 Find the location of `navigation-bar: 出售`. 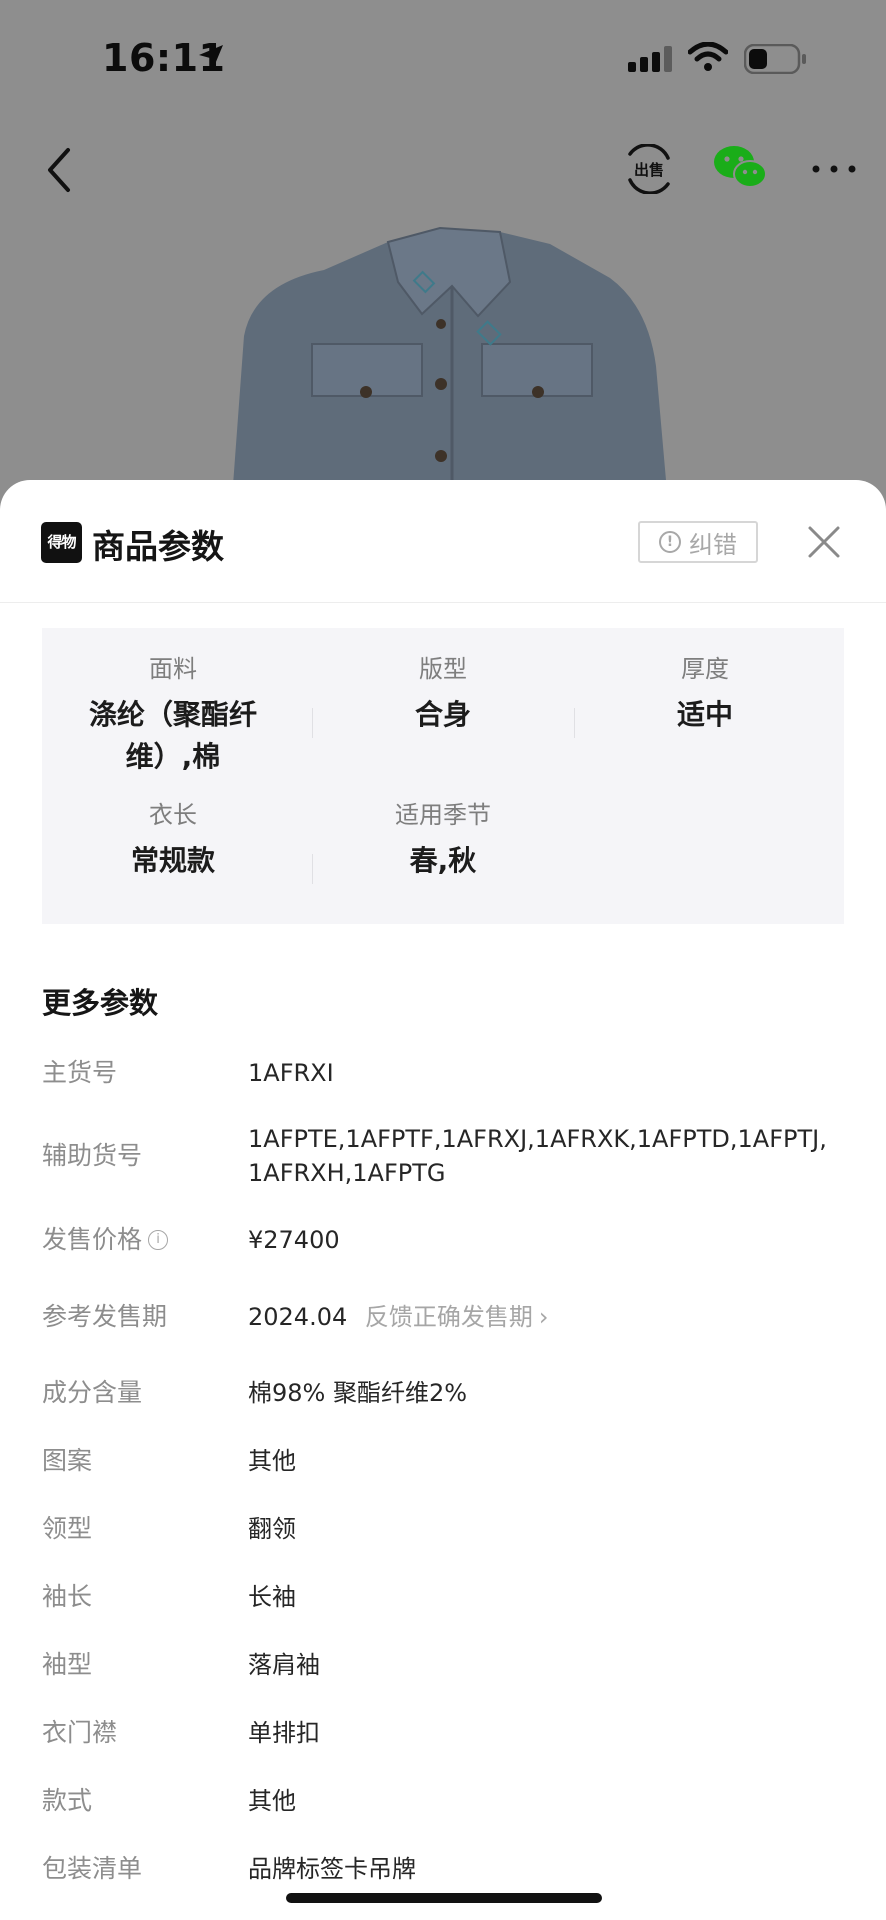

navigation-bar: 出售 is located at coordinates (443, 170).